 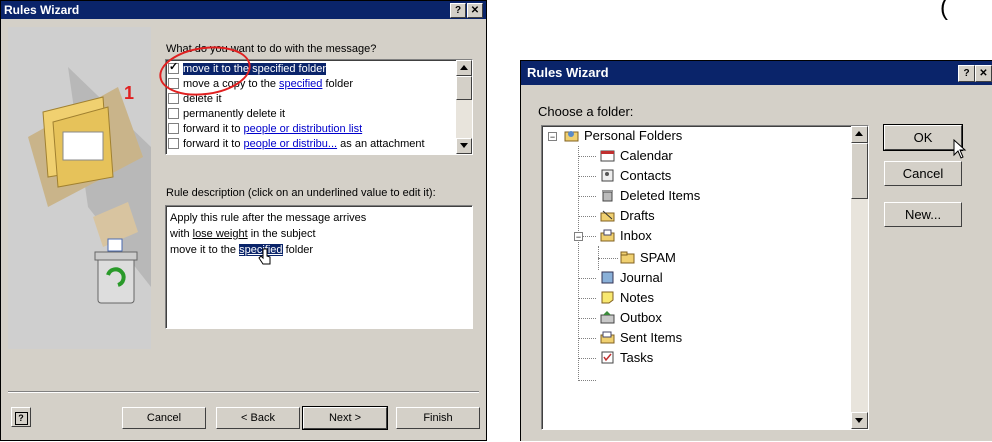 I want to click on folder-tree-scrollbar, so click(x=859, y=277).